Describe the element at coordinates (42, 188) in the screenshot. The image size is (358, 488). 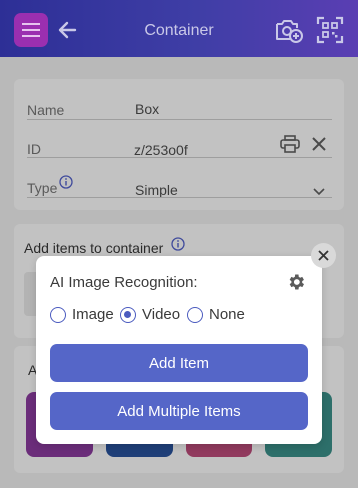
I see `type-label: Type` at that location.